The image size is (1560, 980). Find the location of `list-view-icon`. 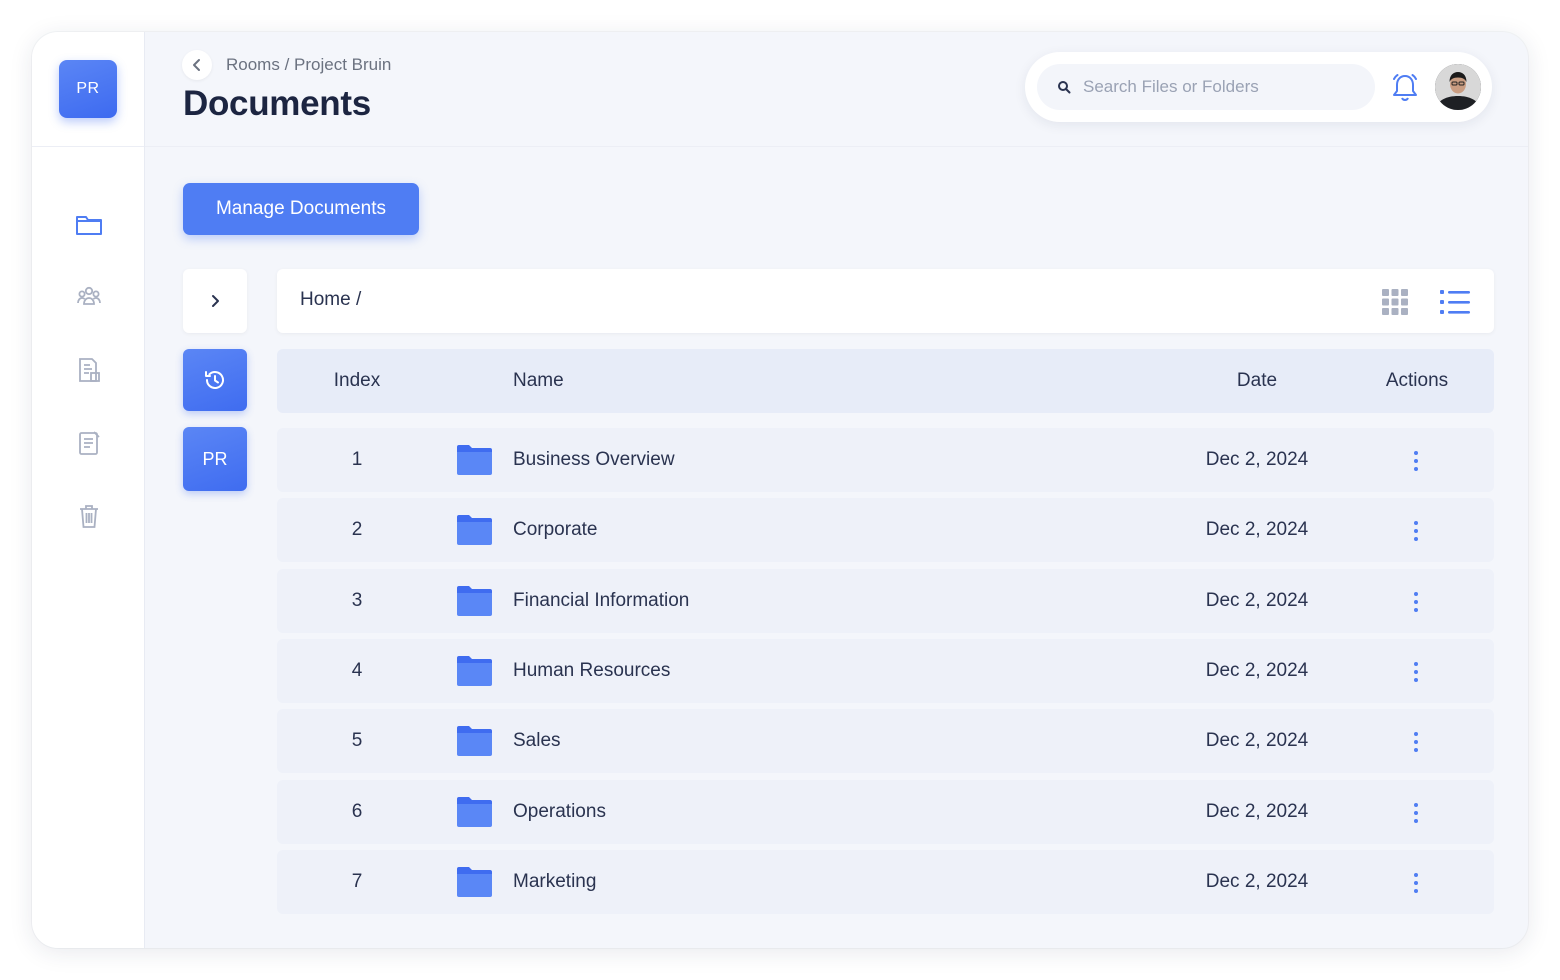

list-view-icon is located at coordinates (1455, 302).